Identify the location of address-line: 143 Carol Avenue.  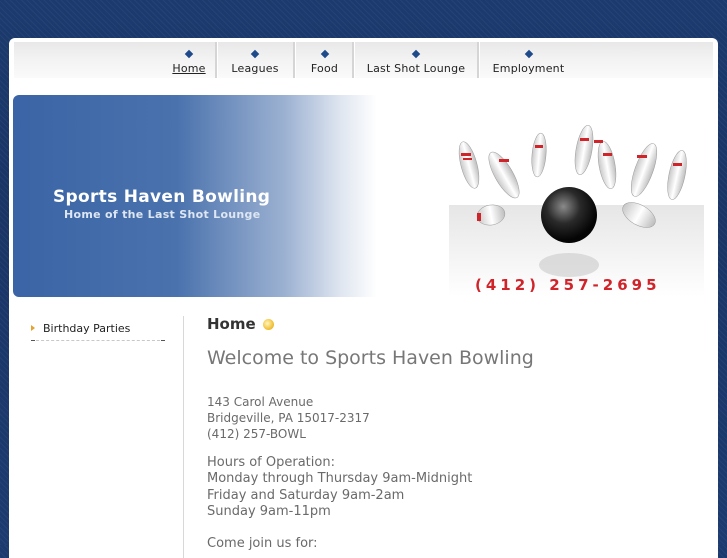
(260, 402).